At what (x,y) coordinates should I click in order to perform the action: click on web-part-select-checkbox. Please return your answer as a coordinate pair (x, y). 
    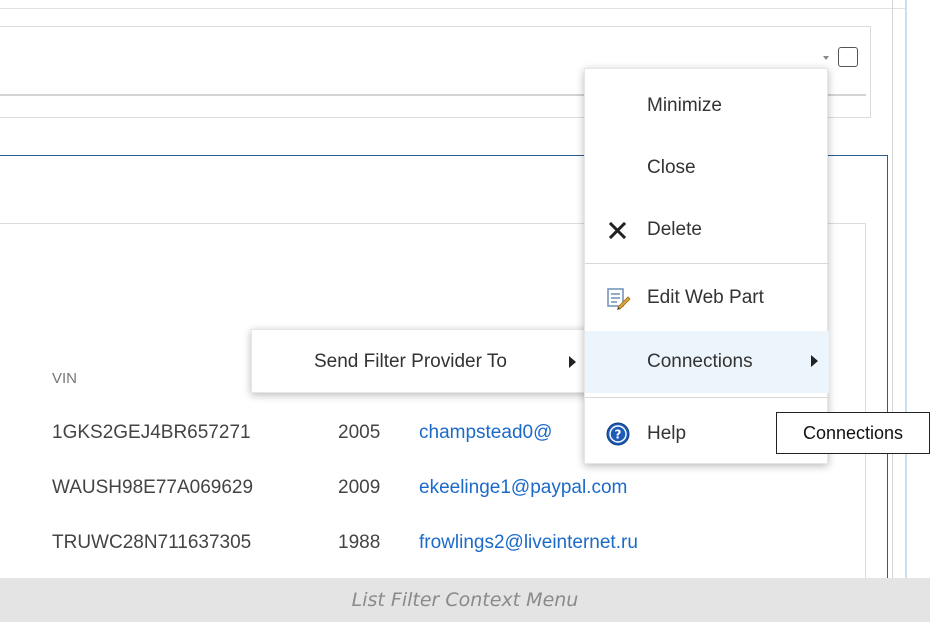
    Looking at the image, I should click on (848, 57).